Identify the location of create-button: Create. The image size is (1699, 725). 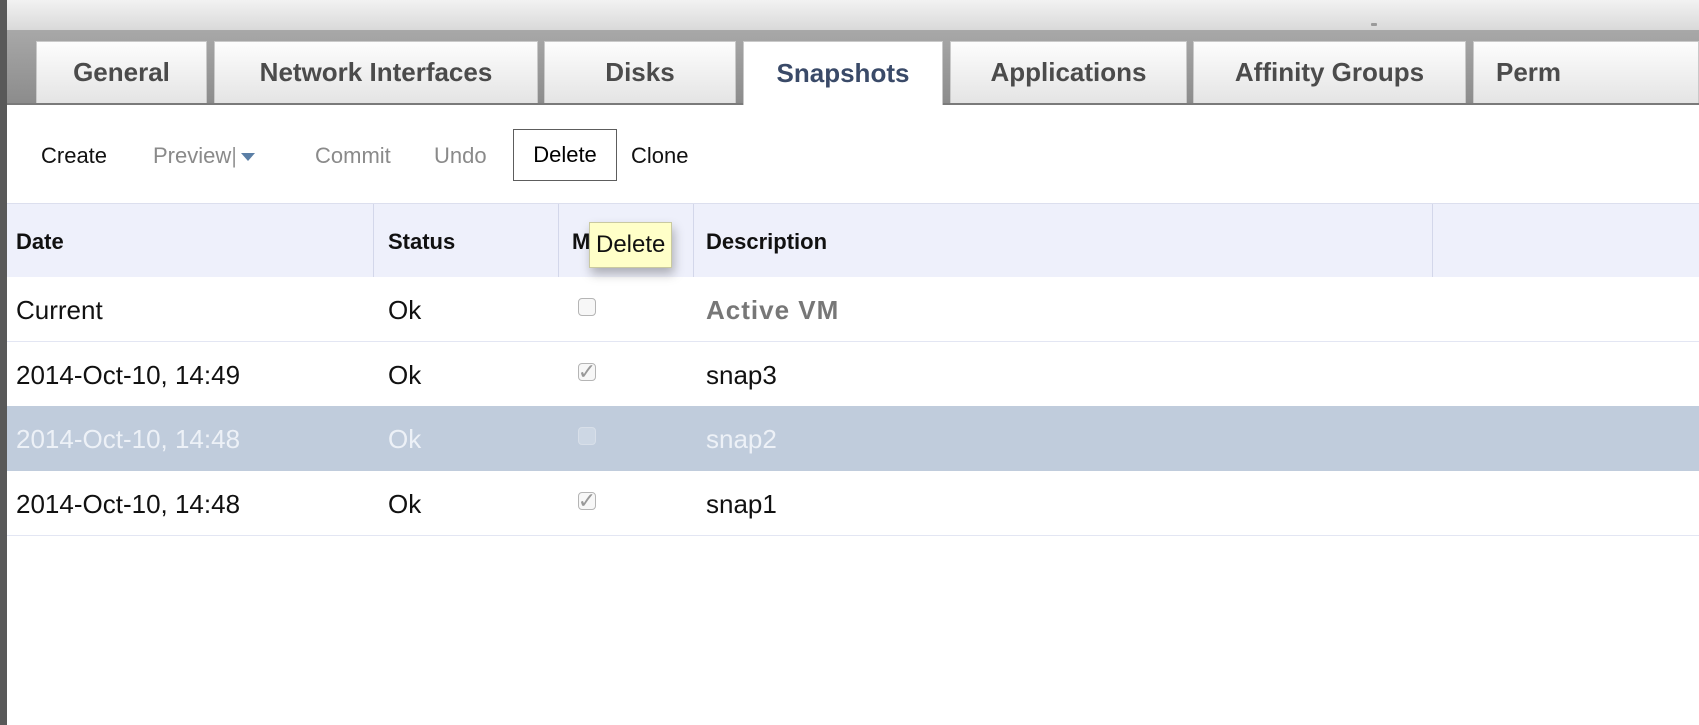
(74, 156).